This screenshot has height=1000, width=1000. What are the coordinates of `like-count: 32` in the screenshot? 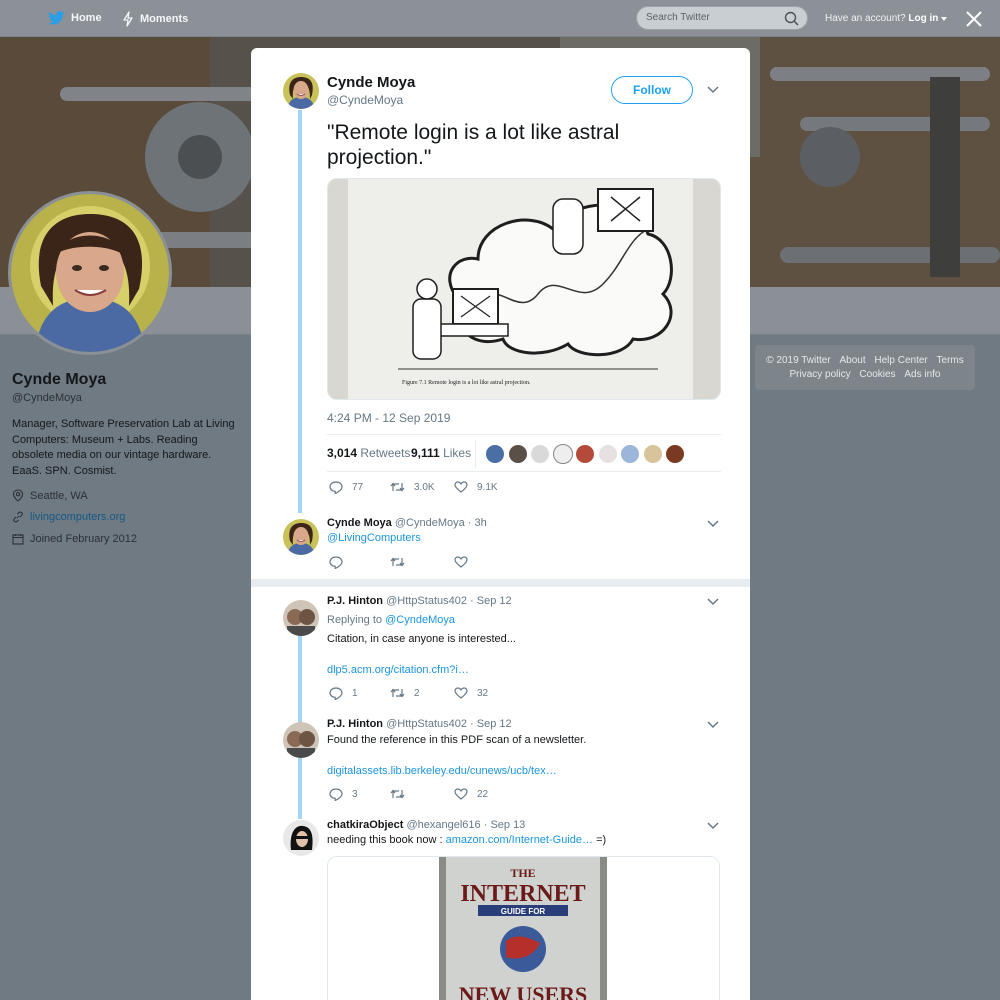 It's located at (483, 693).